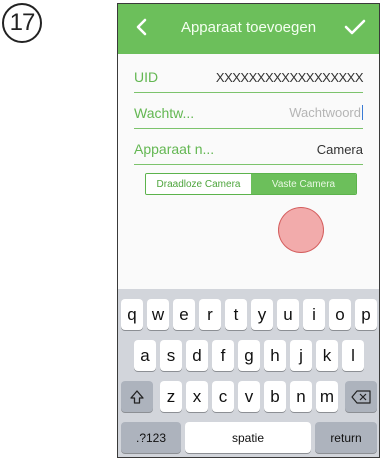  I want to click on device-name-row: Apparaat n... Camera, so click(248, 149).